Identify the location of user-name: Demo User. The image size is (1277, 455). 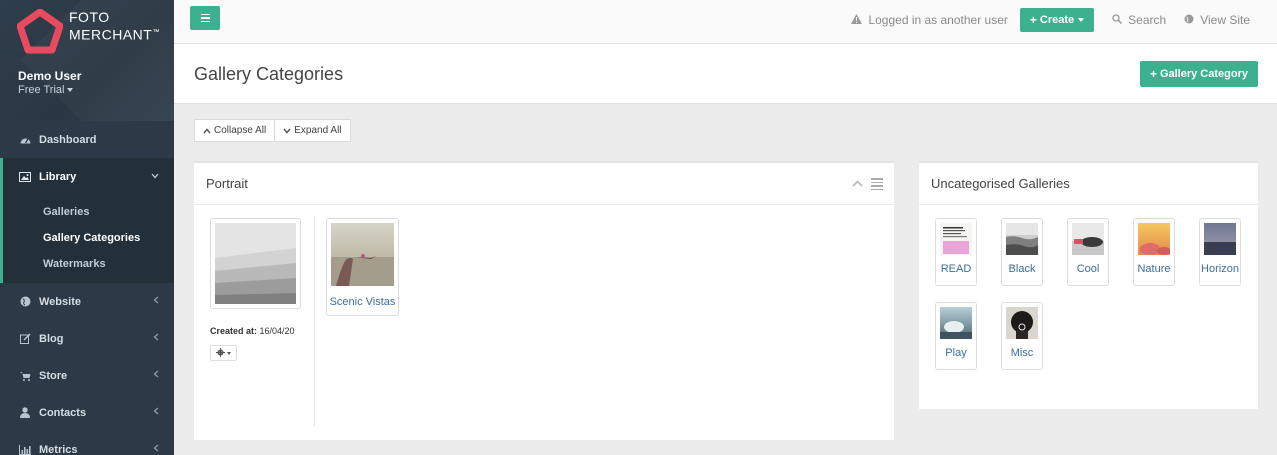
(49, 76).